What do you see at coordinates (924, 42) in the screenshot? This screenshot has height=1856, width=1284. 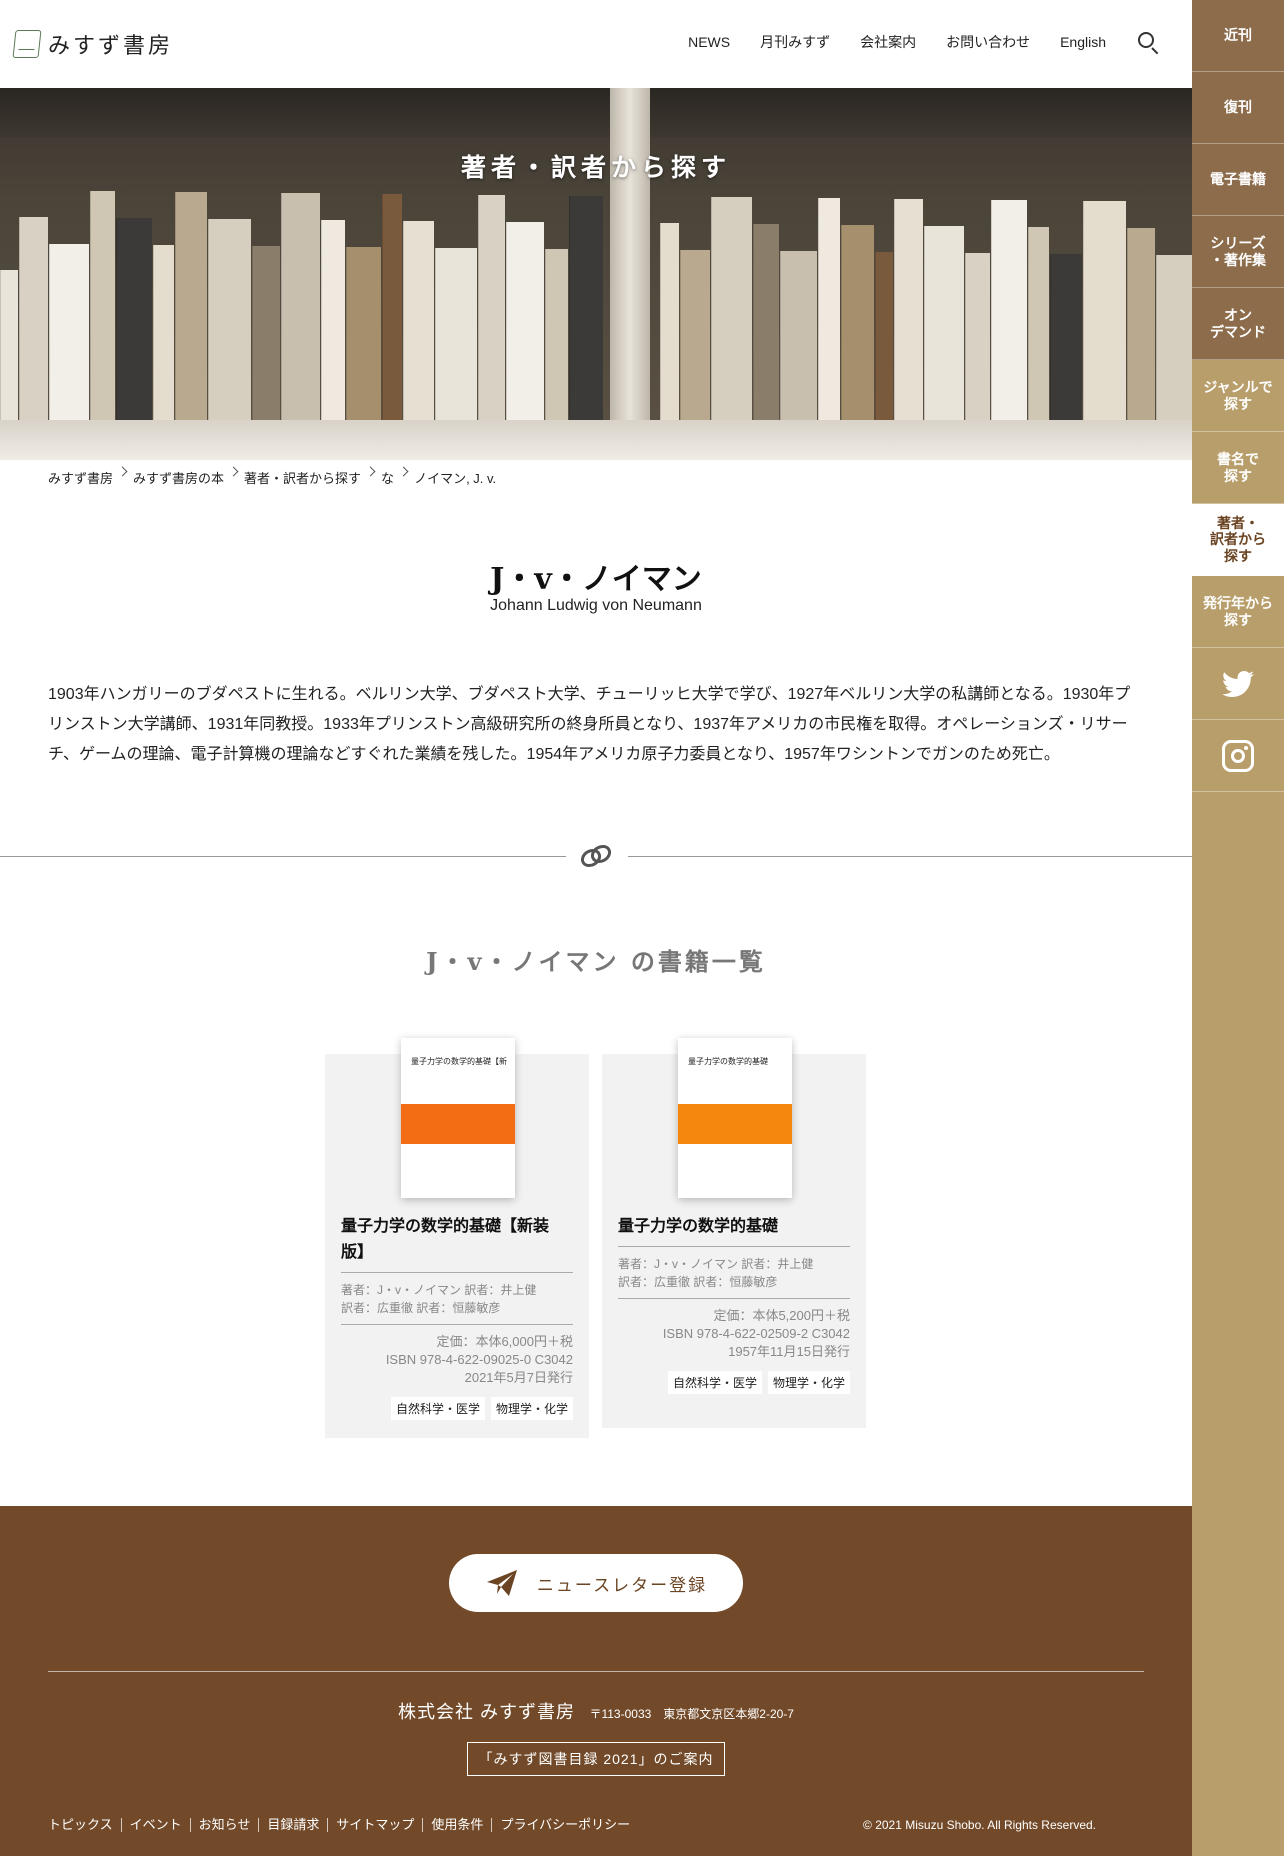 I see `main-nav: NEWS 月刊みすず 会社案内 お問い合わせ English` at bounding box center [924, 42].